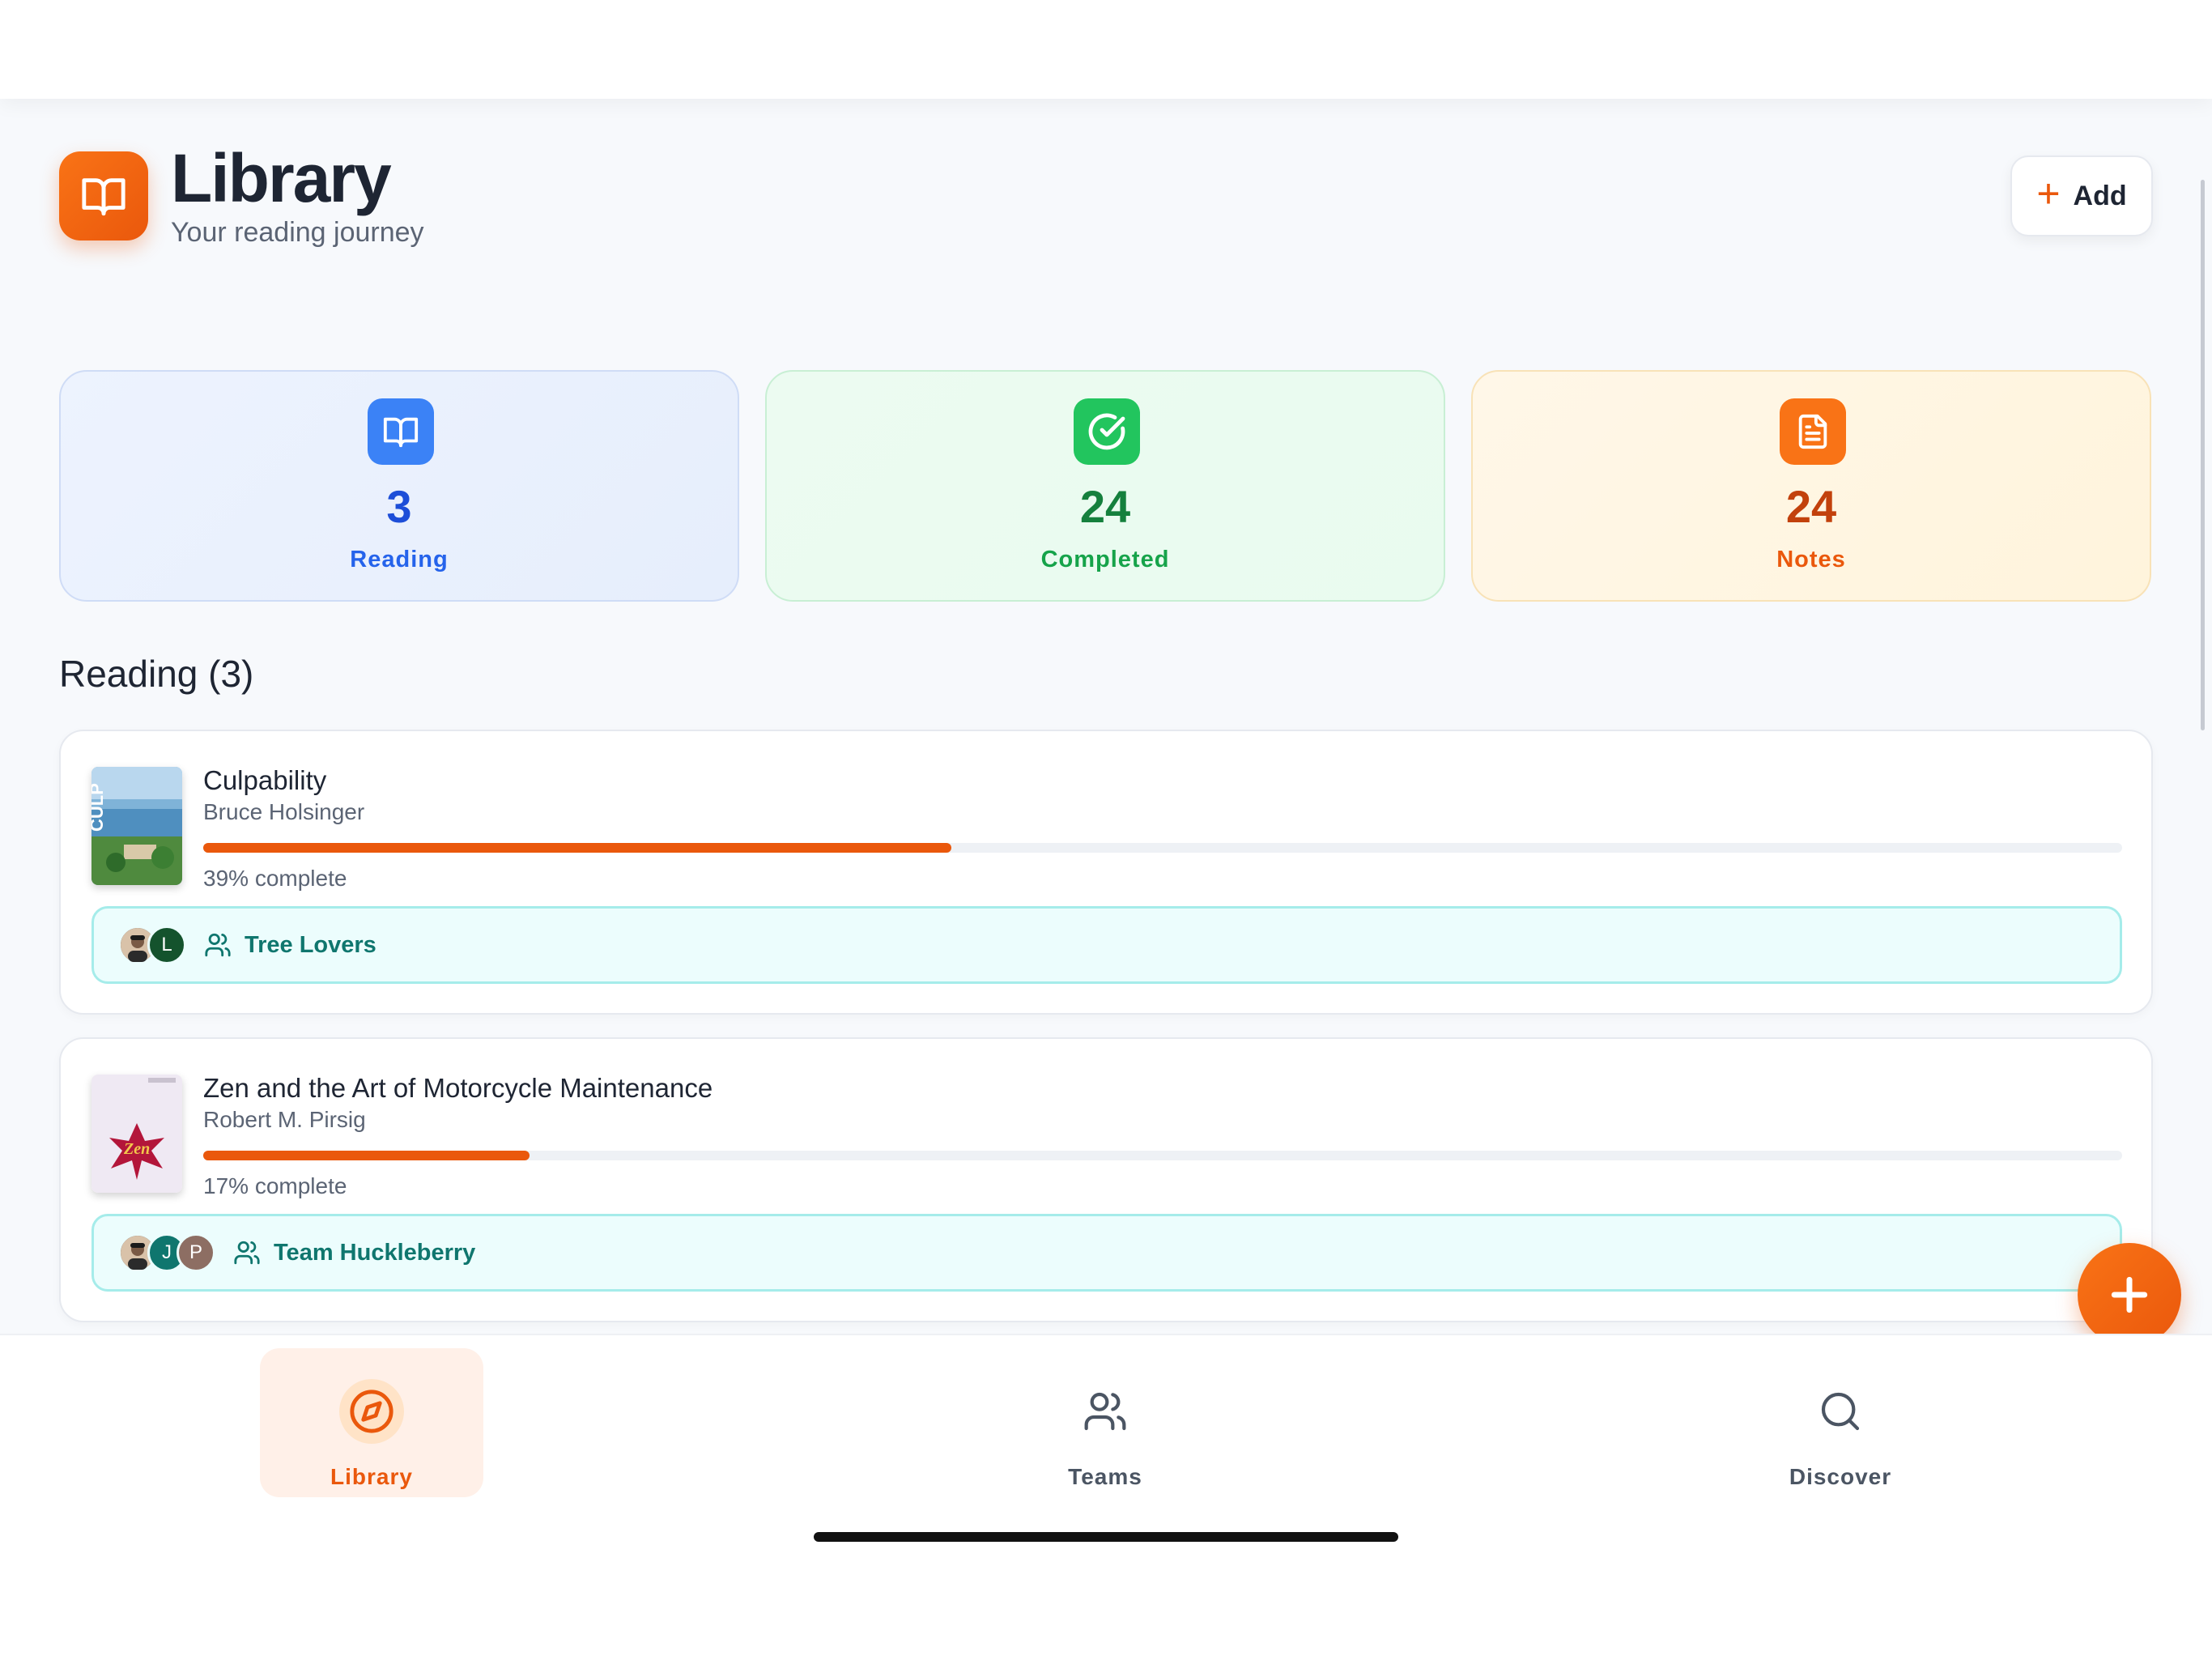 The height and width of the screenshot is (1660, 2212). Describe the element at coordinates (375, 1252) in the screenshot. I see `team-name: Team Huckleberry` at that location.